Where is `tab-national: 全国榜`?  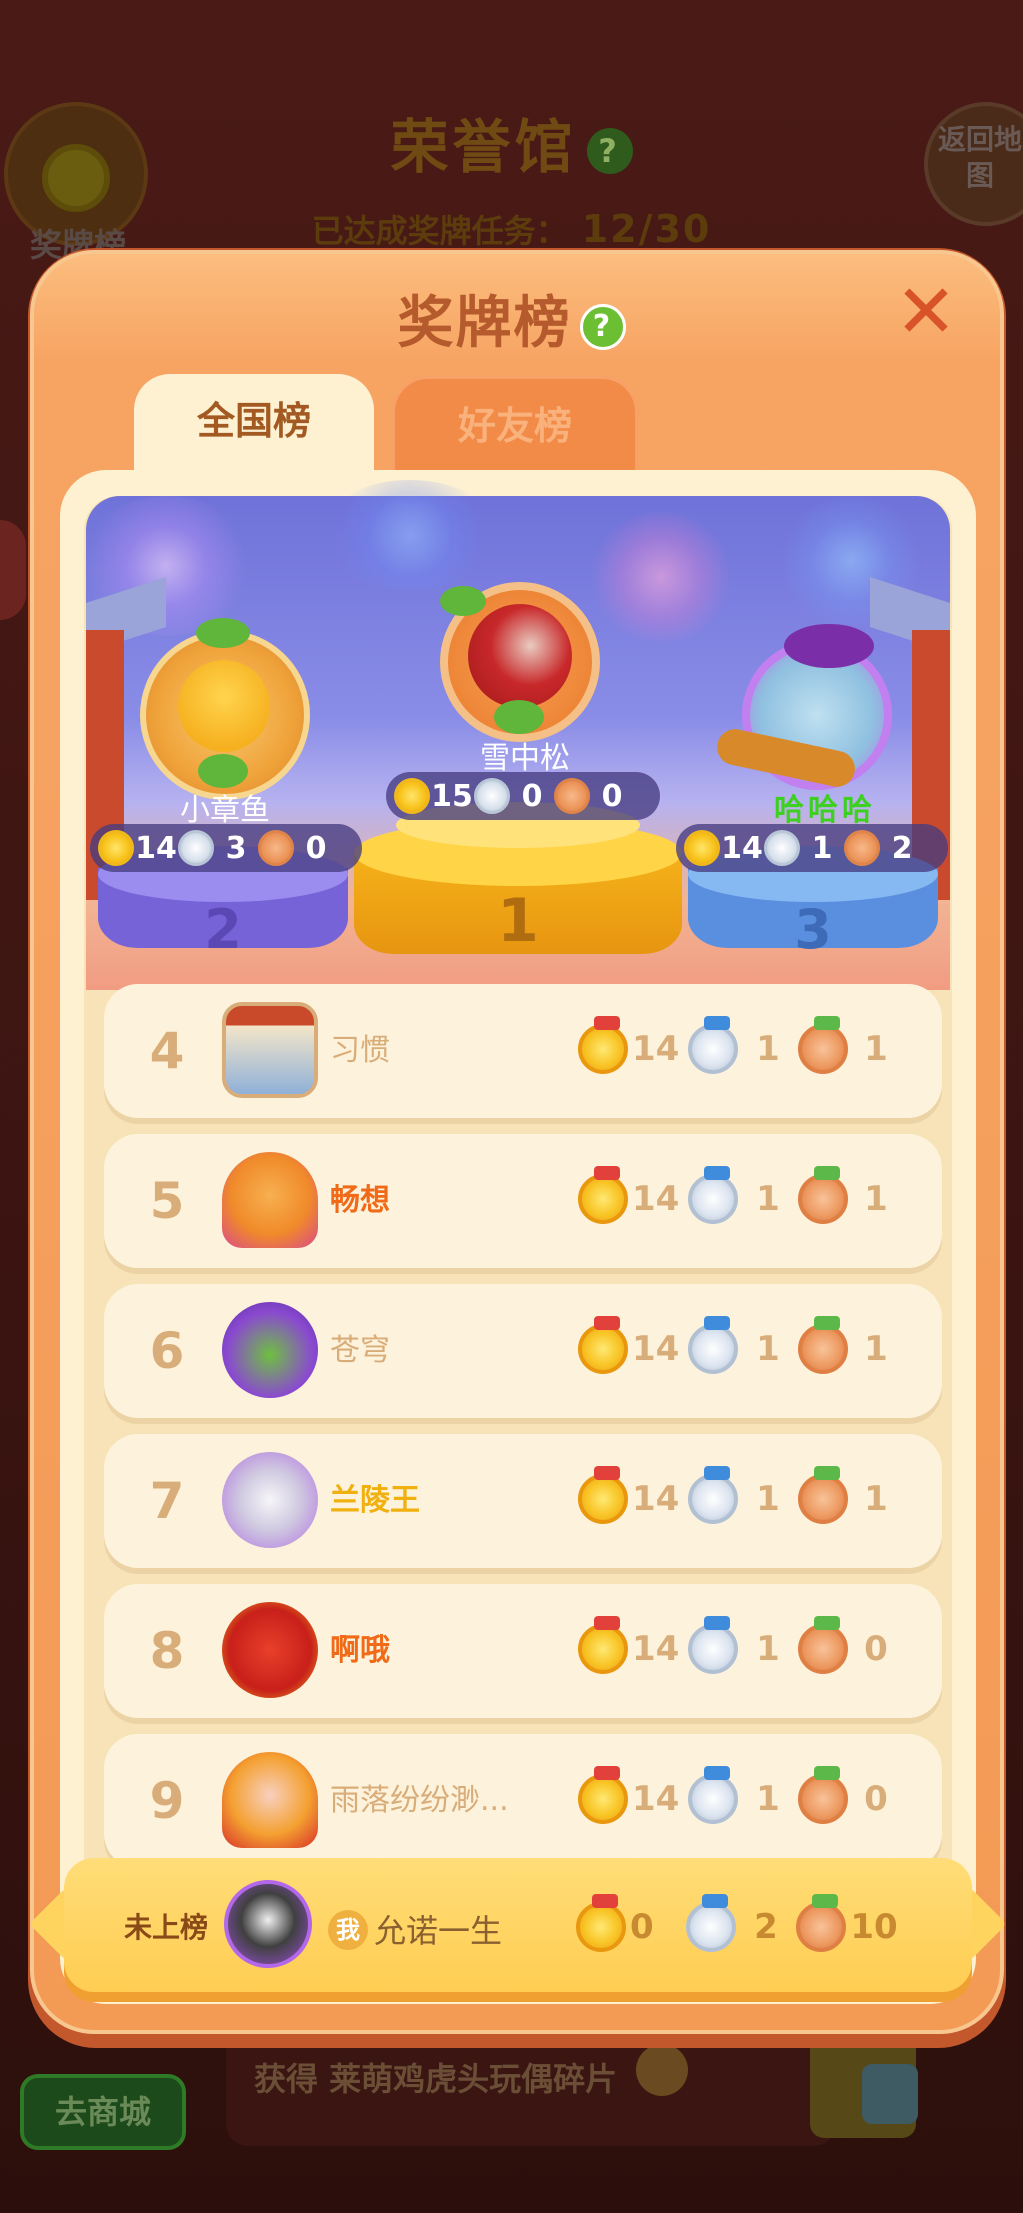 tab-national: 全国榜 is located at coordinates (254, 430).